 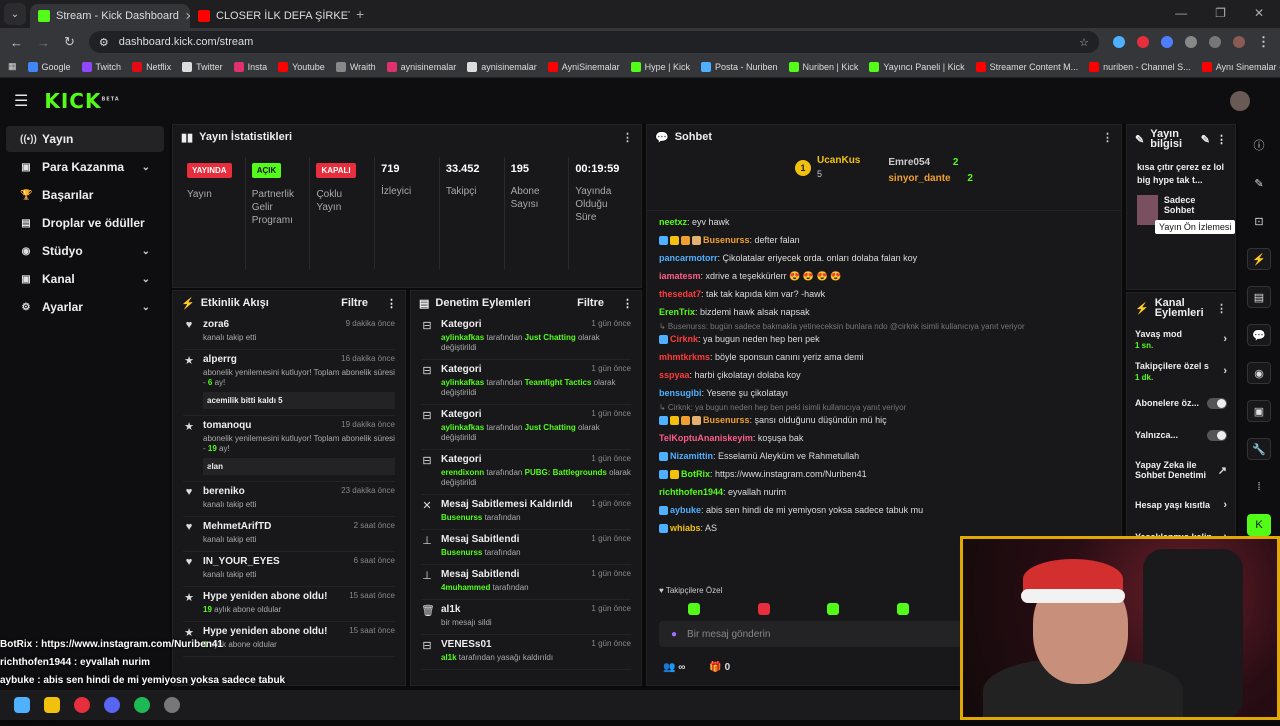 What do you see at coordinates (1259, 145) in the screenshot?
I see `info-icon: ⓘ` at bounding box center [1259, 145].